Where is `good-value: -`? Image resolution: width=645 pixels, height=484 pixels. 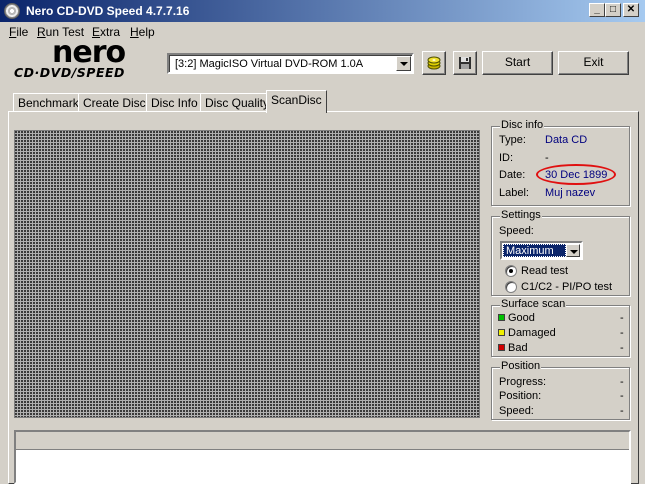 good-value: - is located at coordinates (622, 318).